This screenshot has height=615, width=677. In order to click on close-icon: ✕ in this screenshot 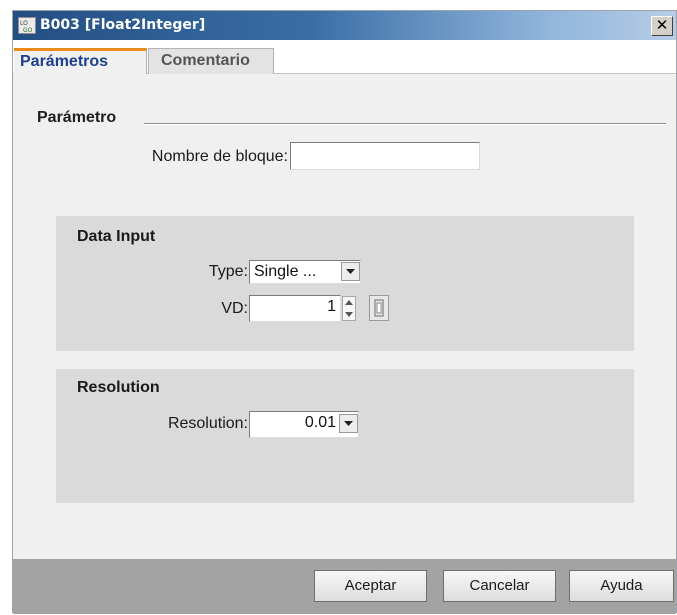, I will do `click(662, 25)`.